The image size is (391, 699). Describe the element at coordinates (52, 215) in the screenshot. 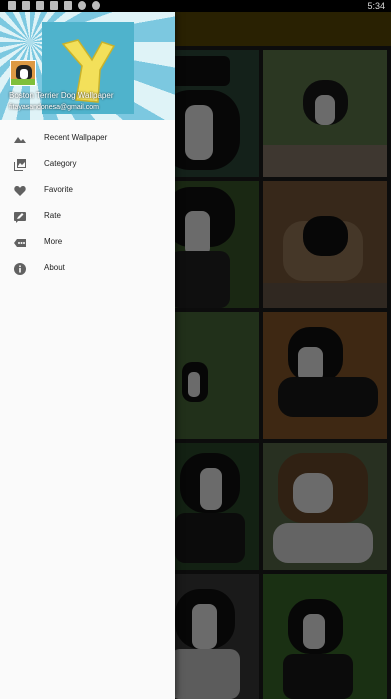

I see `menu-item-label: Rate` at that location.